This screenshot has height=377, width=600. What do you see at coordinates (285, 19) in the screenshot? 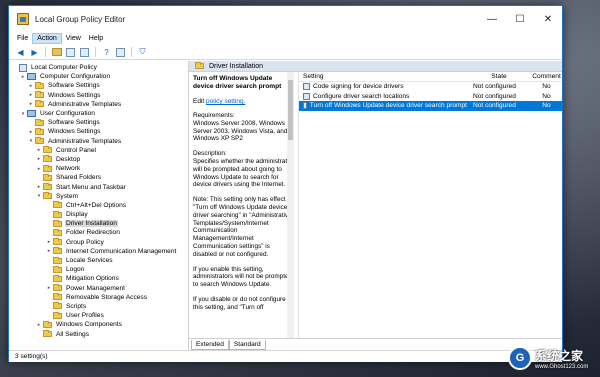
I see `title-bar: Local Group Policy Editor — ☐ ✕` at bounding box center [285, 19].